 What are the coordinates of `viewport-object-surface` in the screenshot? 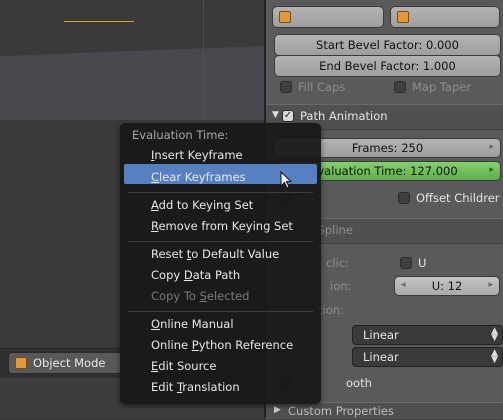 It's located at (132, 83).